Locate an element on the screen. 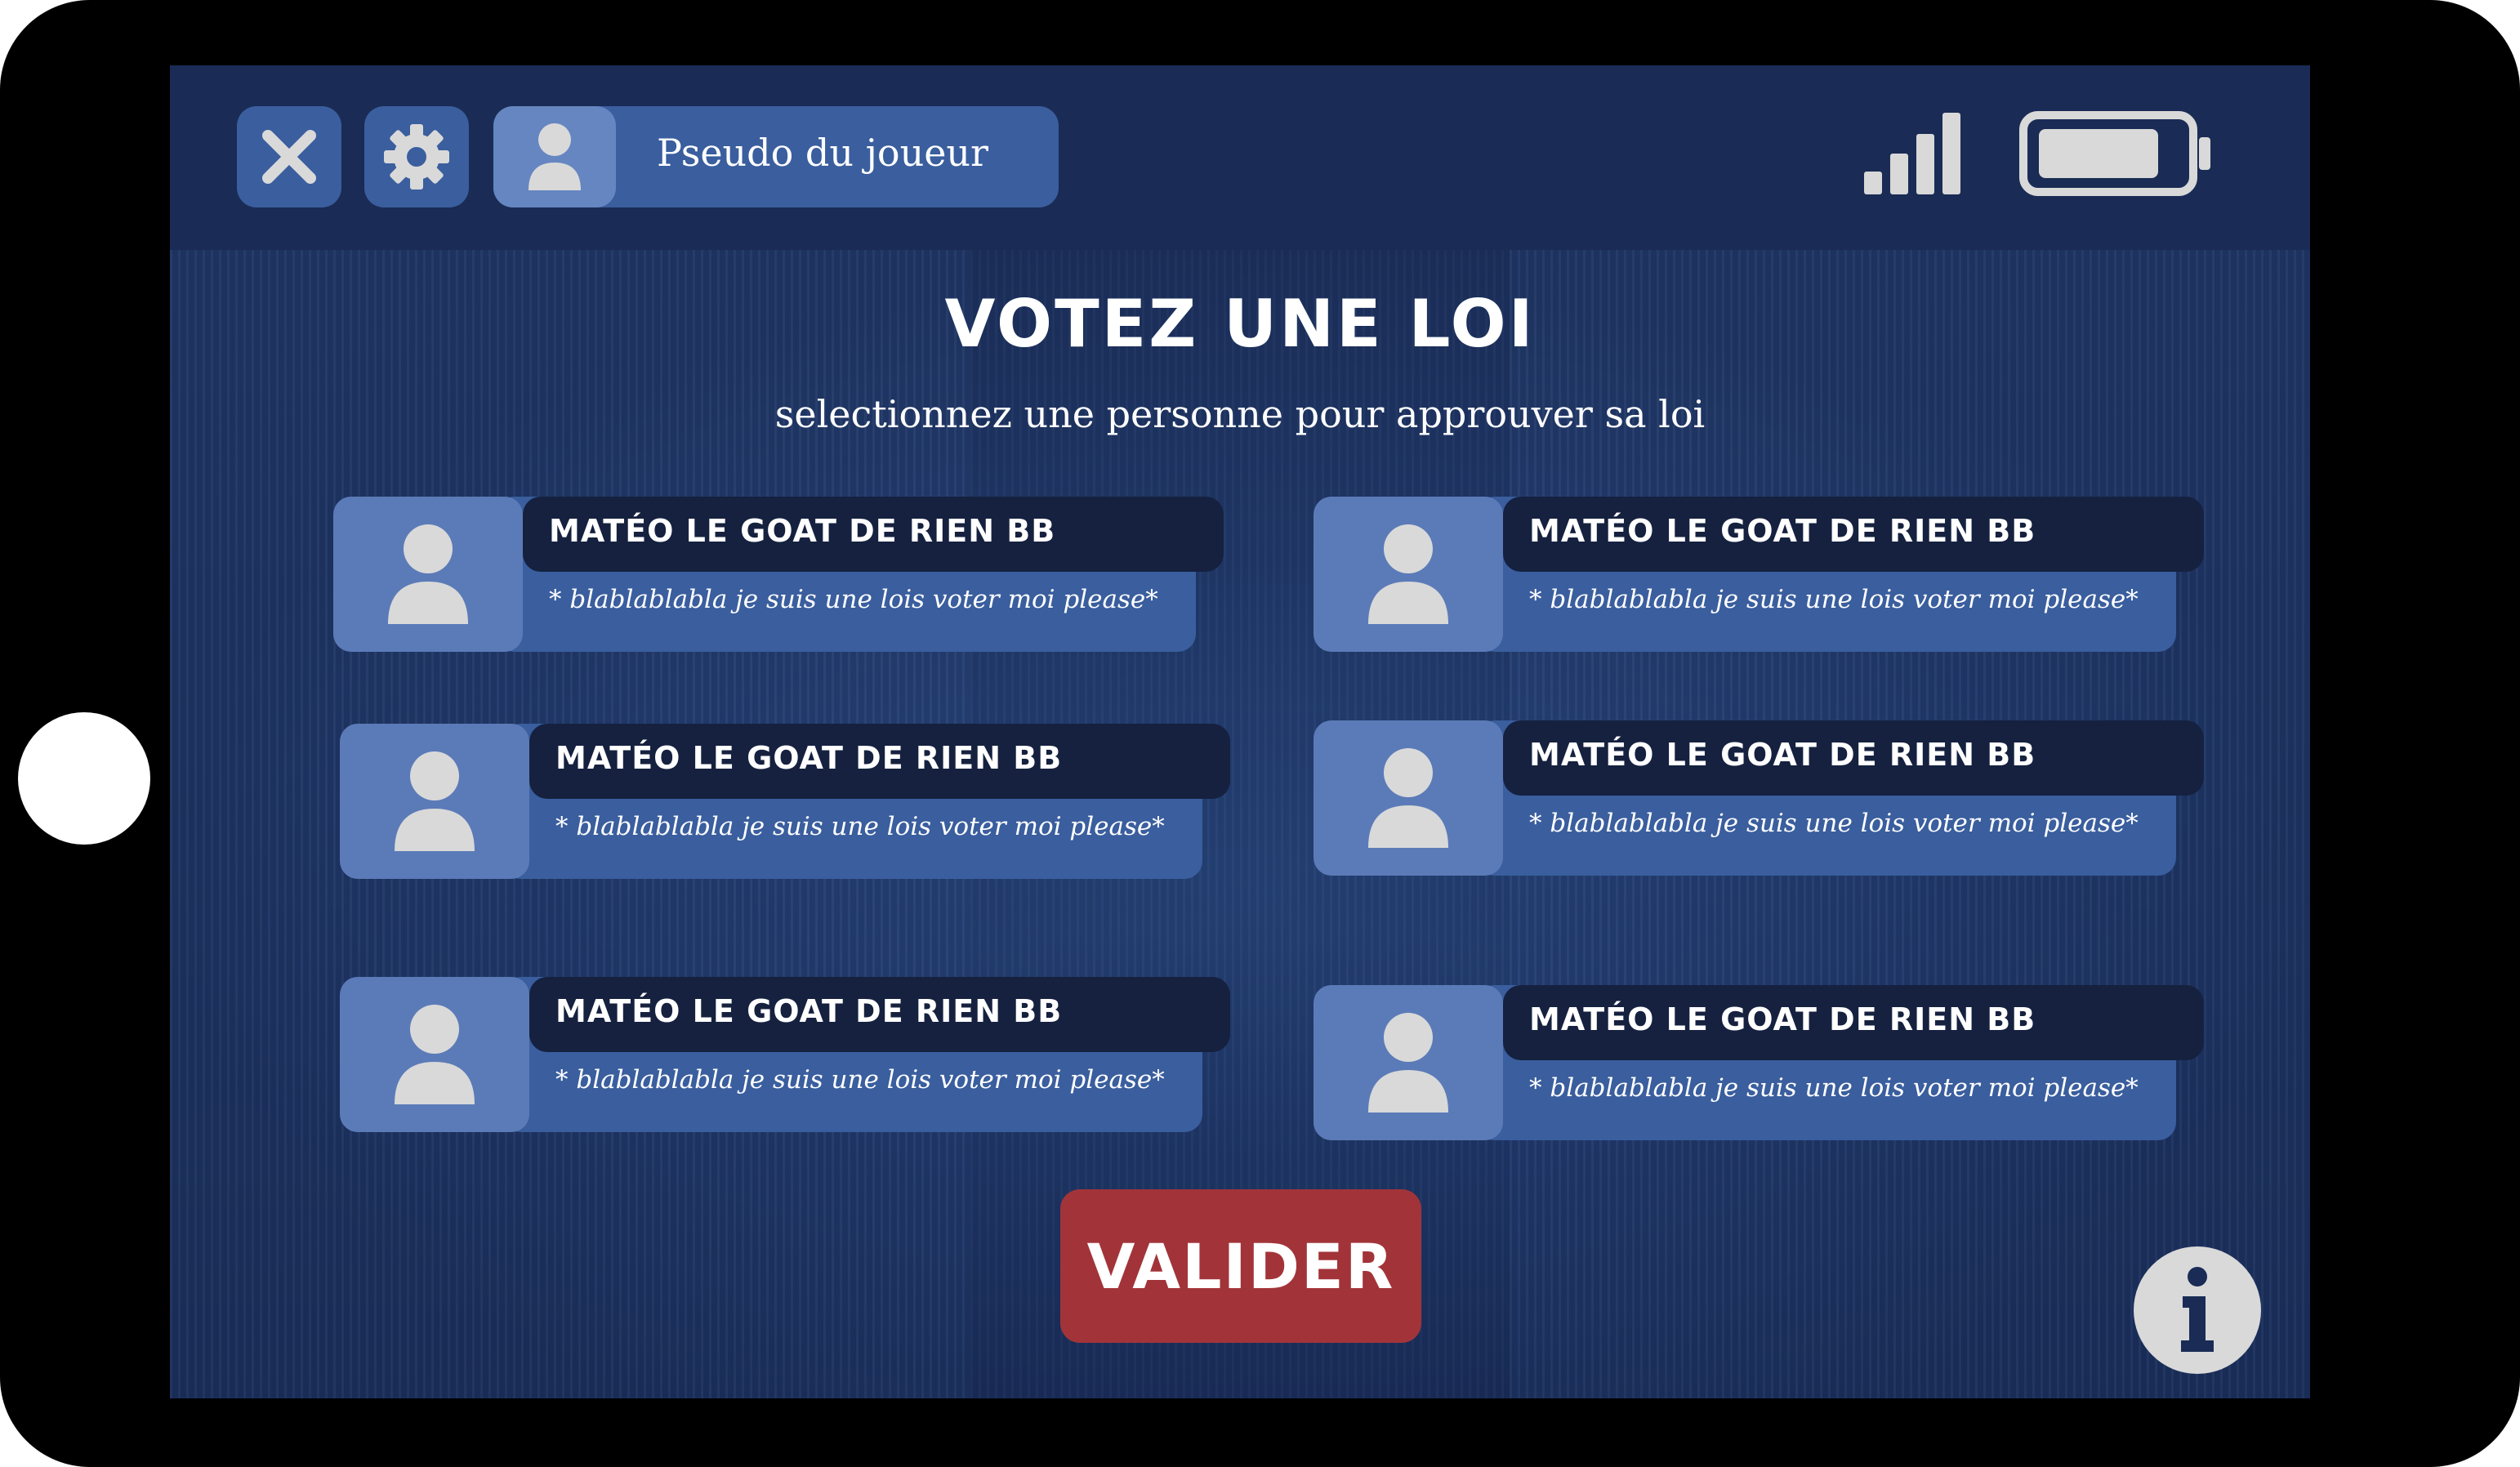 Image resolution: width=2520 pixels, height=1467 pixels. info-button is located at coordinates (2198, 1310).